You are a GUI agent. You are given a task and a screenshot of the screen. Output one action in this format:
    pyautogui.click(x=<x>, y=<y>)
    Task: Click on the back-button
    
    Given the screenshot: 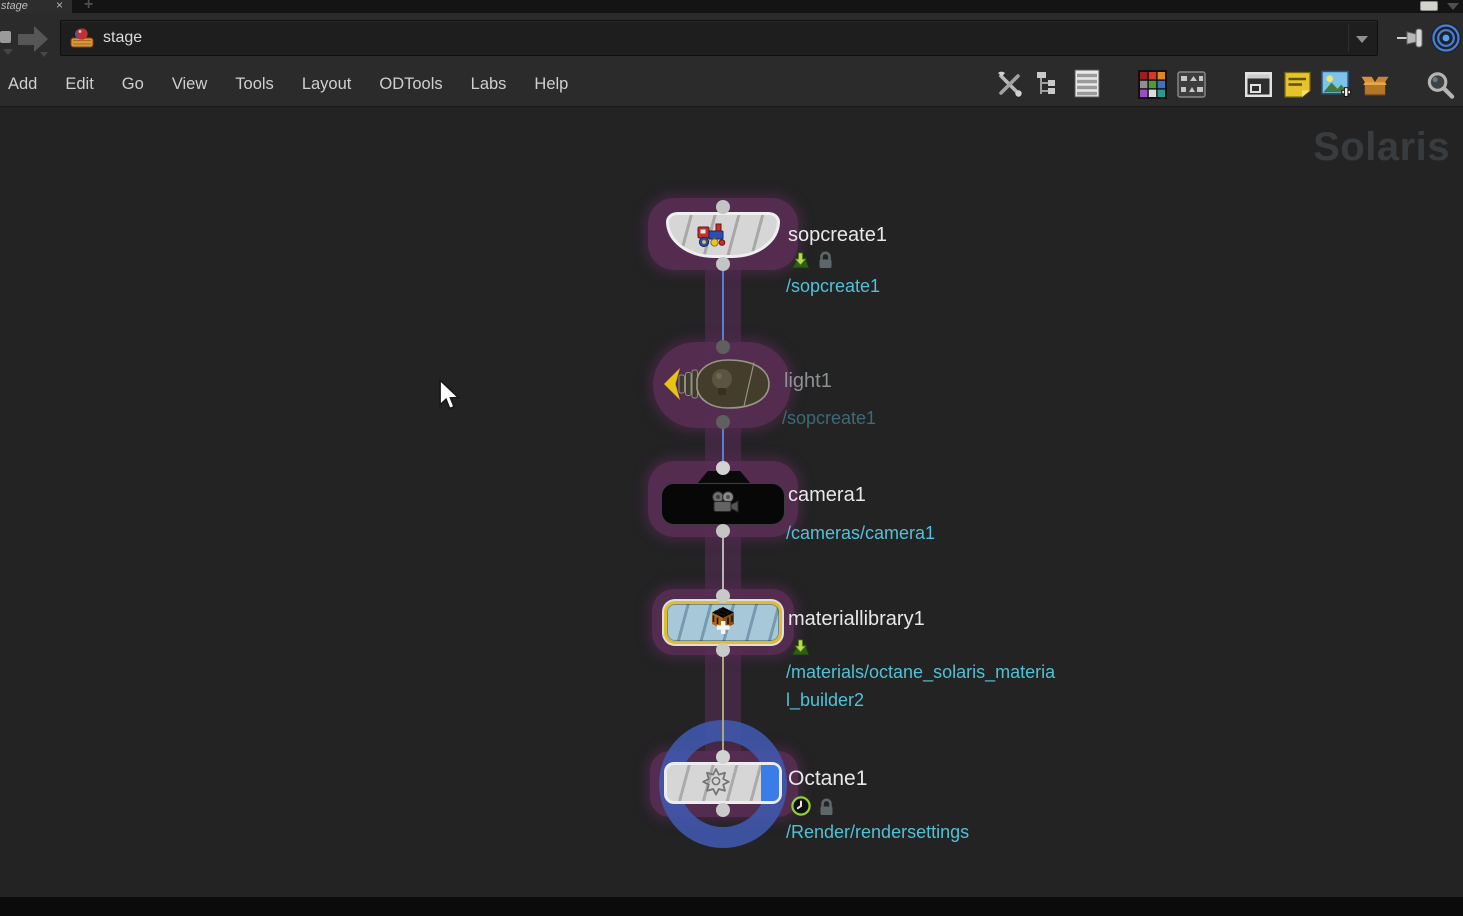 What is the action you would take?
    pyautogui.click(x=5, y=37)
    